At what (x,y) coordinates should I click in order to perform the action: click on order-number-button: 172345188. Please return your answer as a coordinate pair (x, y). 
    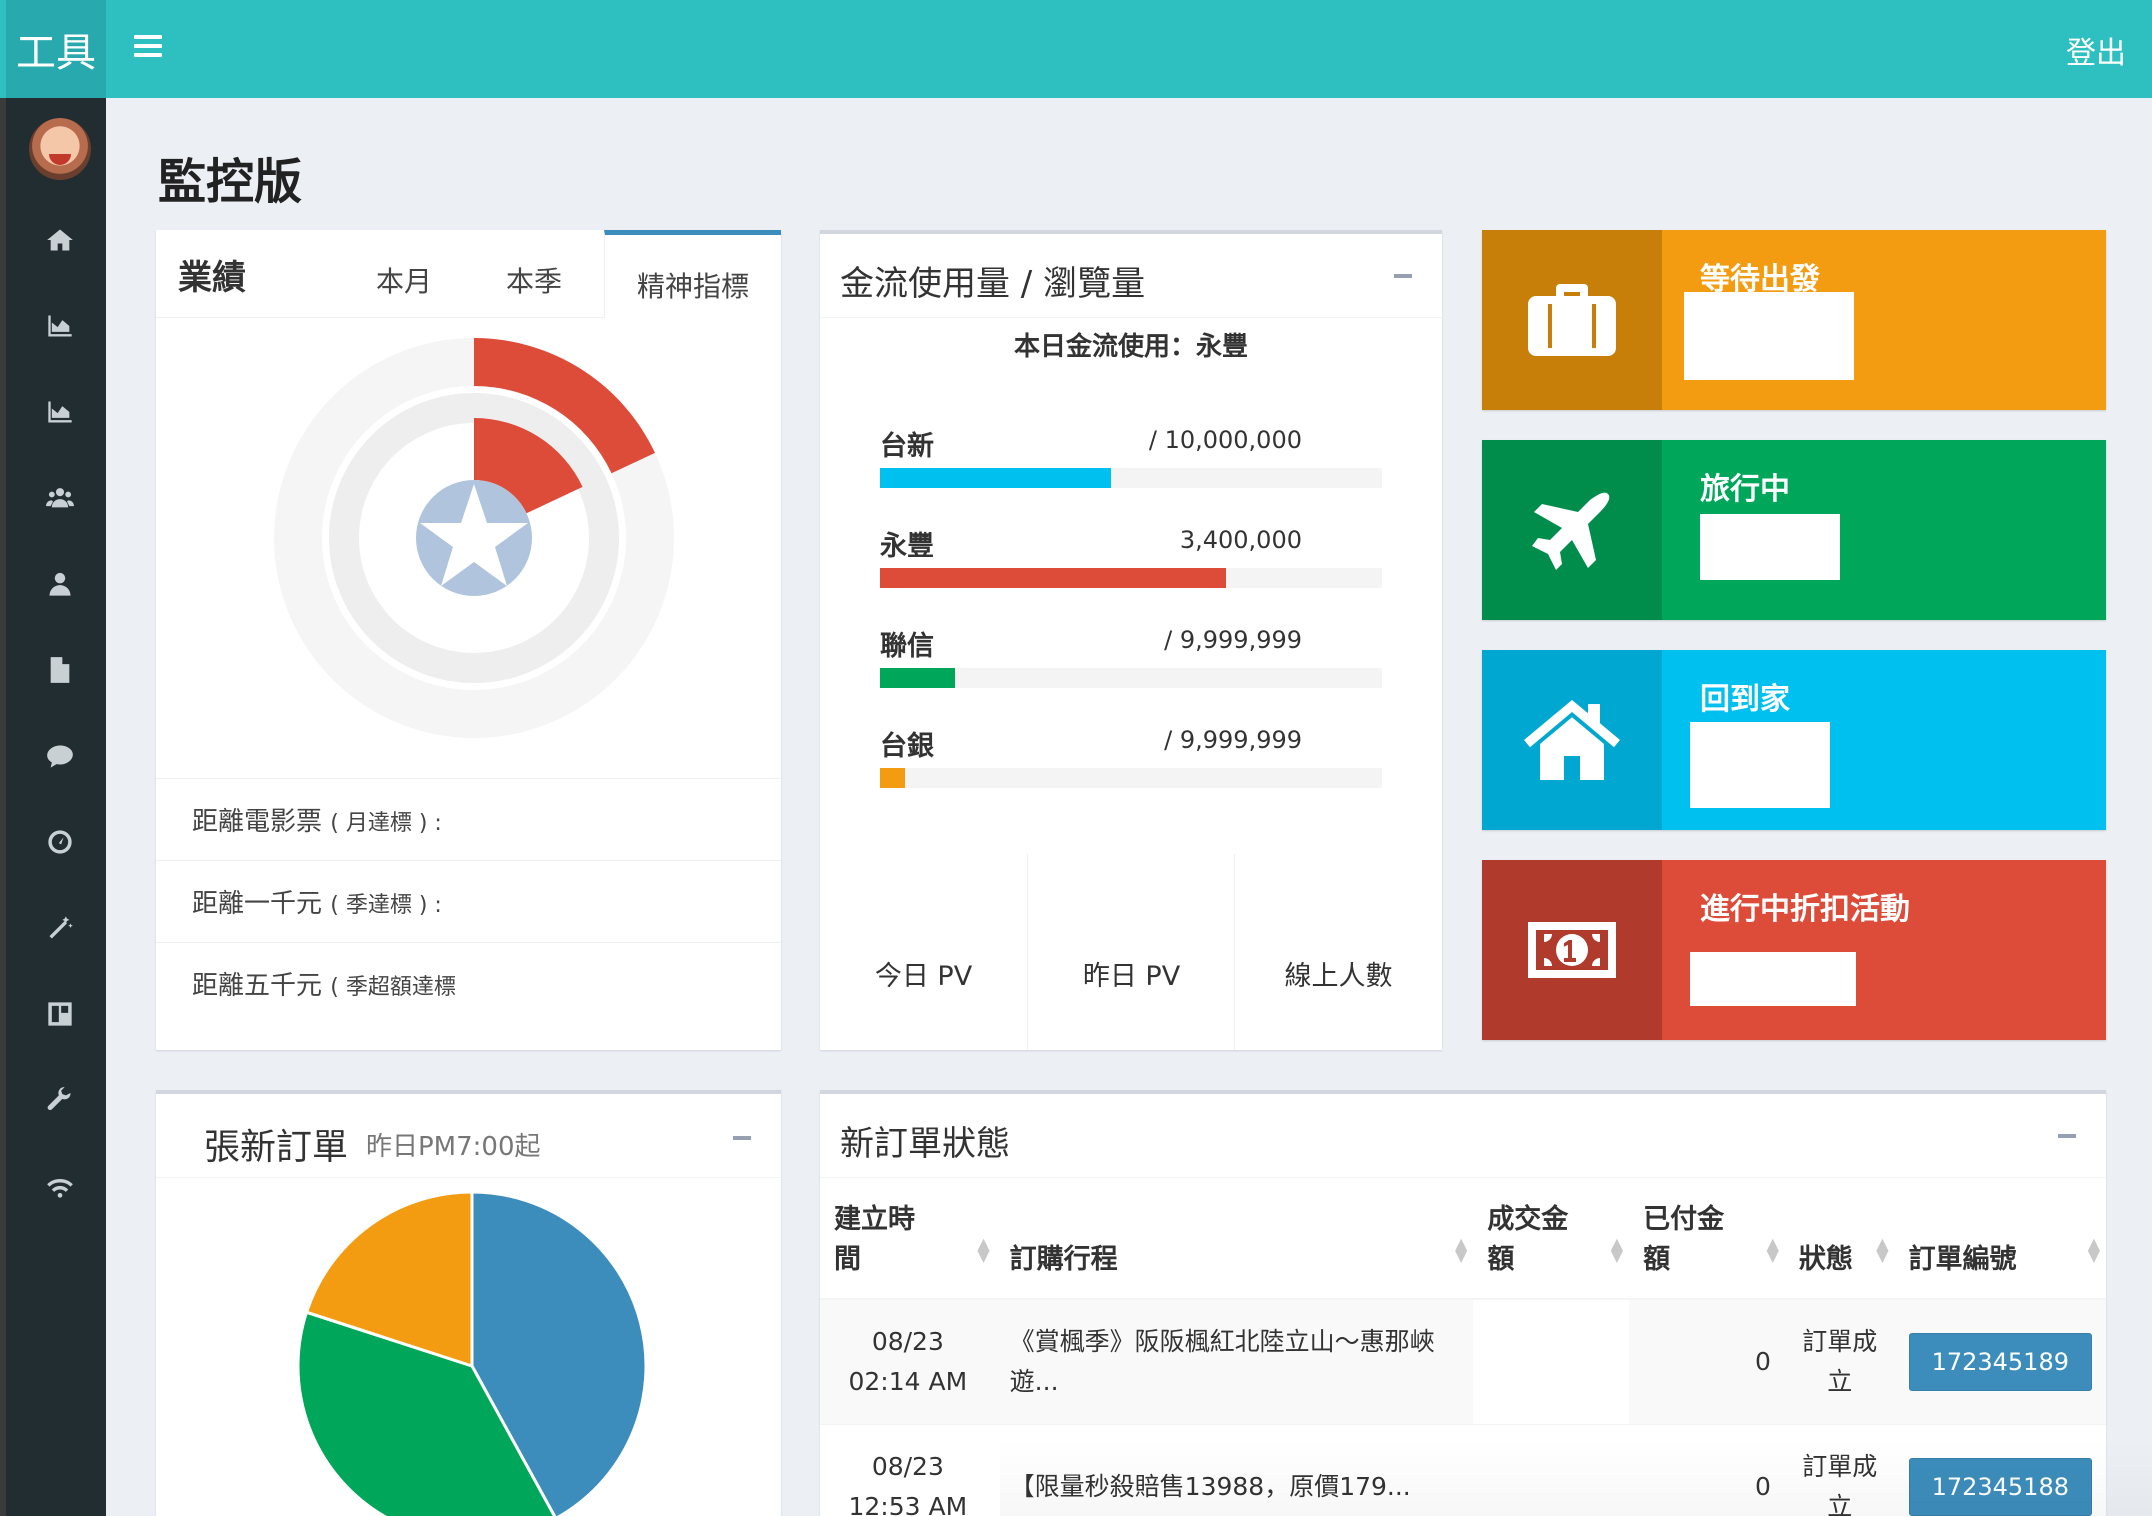
    Looking at the image, I should click on (2000, 1487).